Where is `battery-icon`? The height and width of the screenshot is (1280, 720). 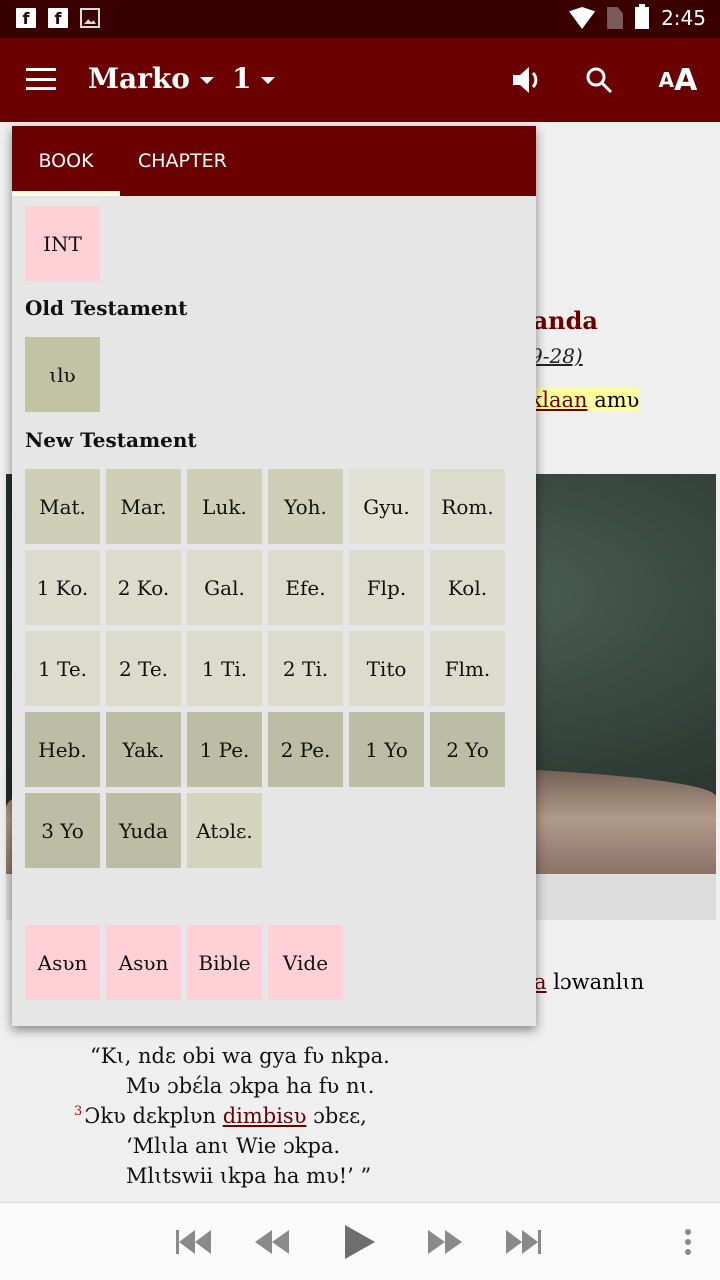
battery-icon is located at coordinates (642, 16).